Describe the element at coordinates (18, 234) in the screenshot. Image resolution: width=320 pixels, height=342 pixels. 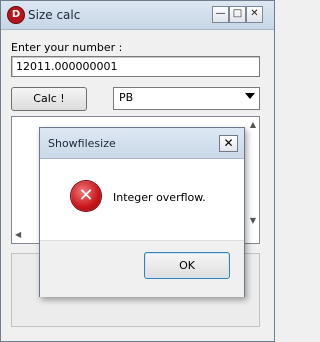
I see `scroll-left-icon: ◀` at that location.